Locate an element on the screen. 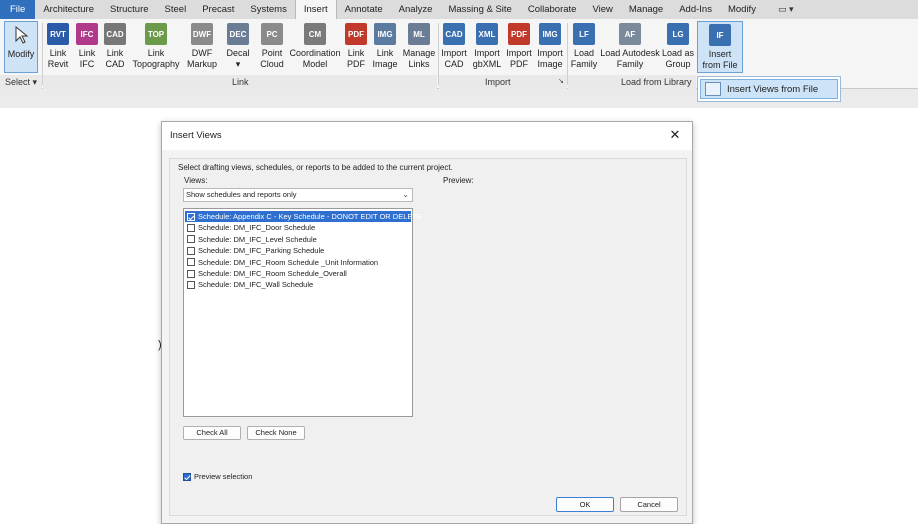 The height and width of the screenshot is (524, 918). list-item: Schedule: DM_IFC_Room Schedule_Overall is located at coordinates (298, 273).